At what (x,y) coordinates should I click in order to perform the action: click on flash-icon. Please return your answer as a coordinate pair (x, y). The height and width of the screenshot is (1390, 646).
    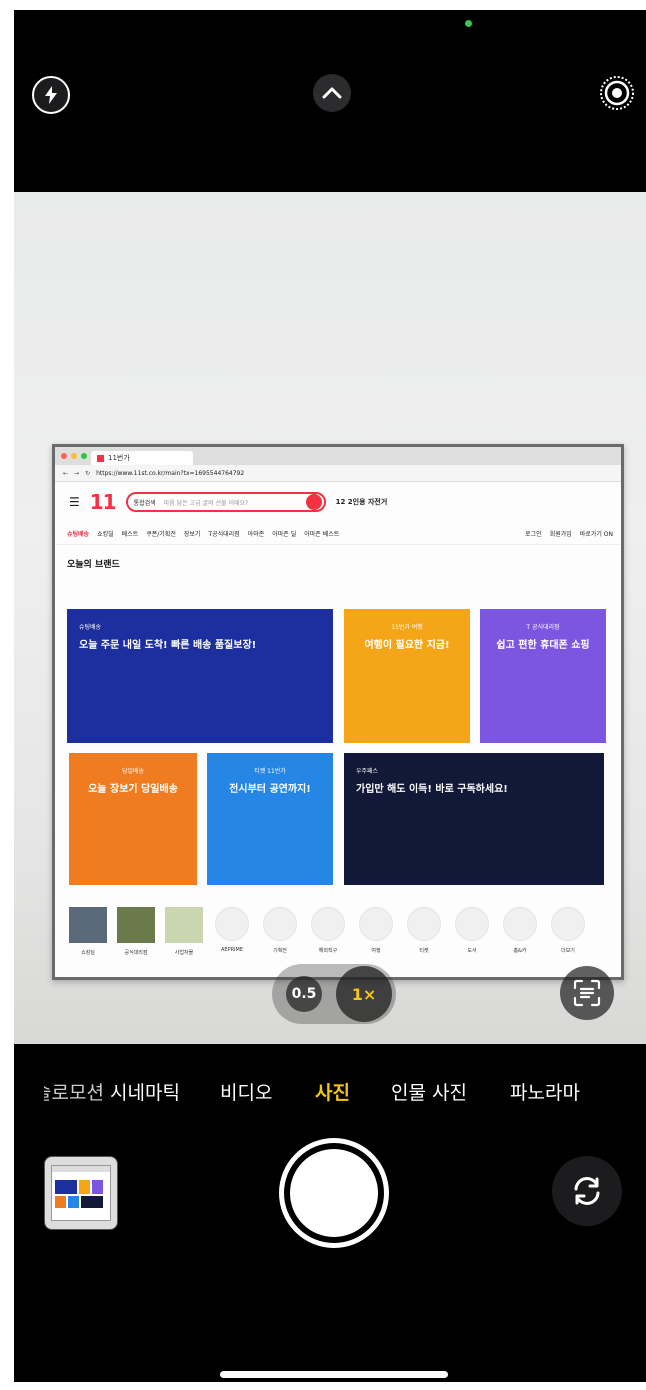
    Looking at the image, I should click on (51, 95).